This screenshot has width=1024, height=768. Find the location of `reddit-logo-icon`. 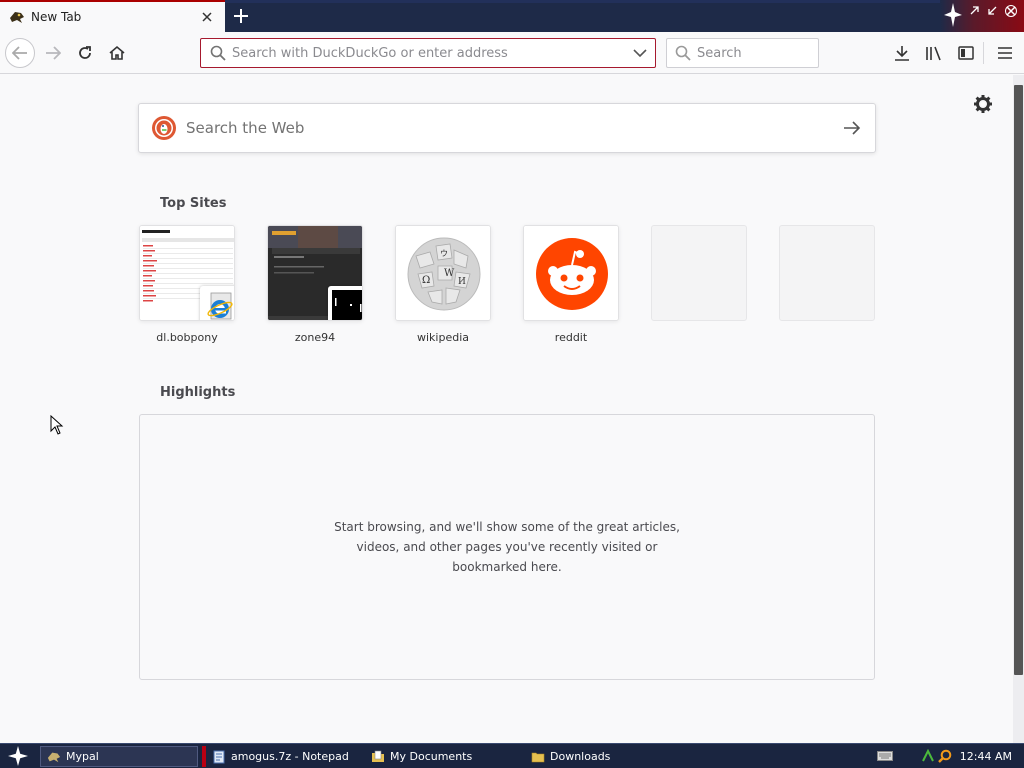

reddit-logo-icon is located at coordinates (571, 273).